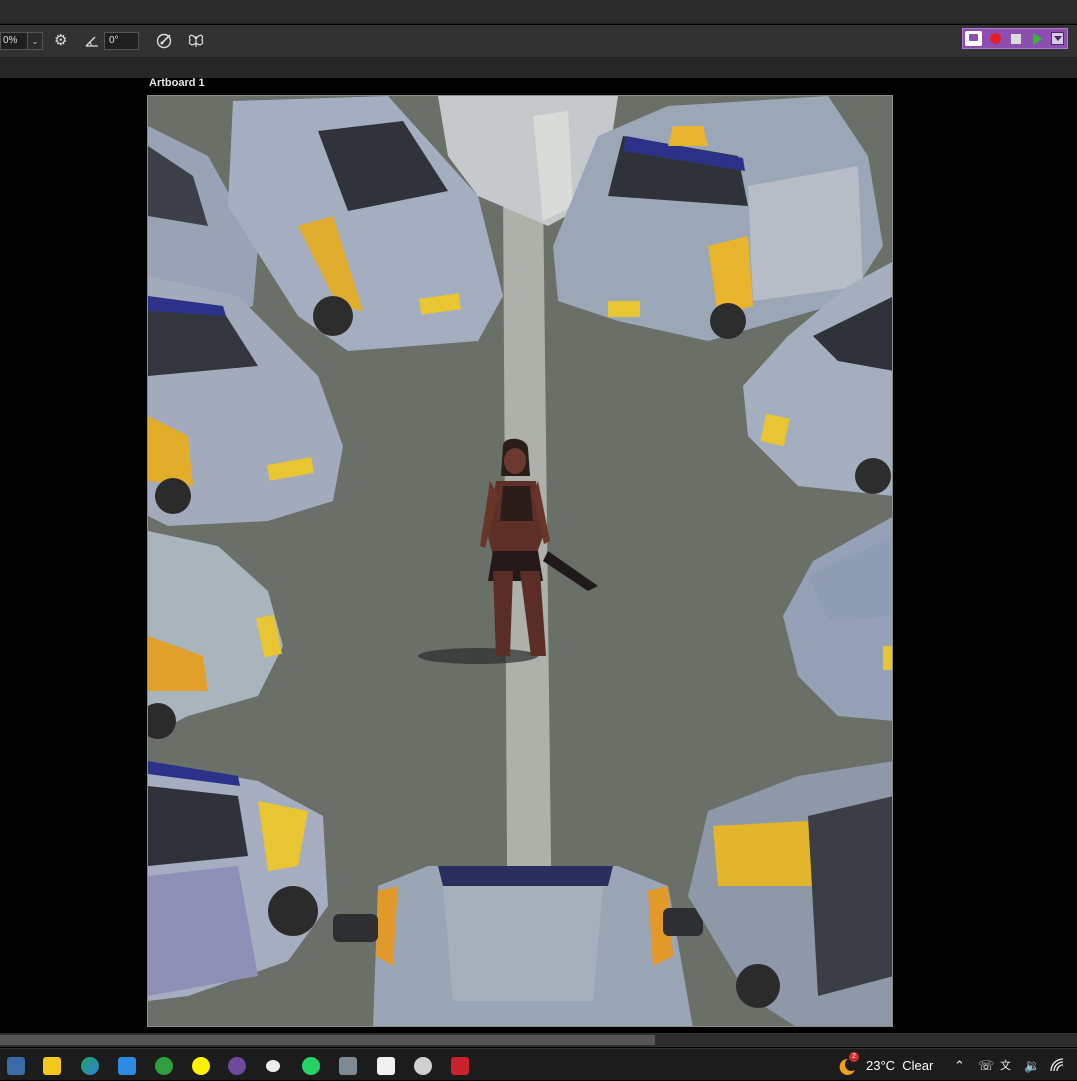 Image resolution: width=1077 pixels, height=1081 pixels. What do you see at coordinates (16, 1066) in the screenshot?
I see `desktop-app-icon` at bounding box center [16, 1066].